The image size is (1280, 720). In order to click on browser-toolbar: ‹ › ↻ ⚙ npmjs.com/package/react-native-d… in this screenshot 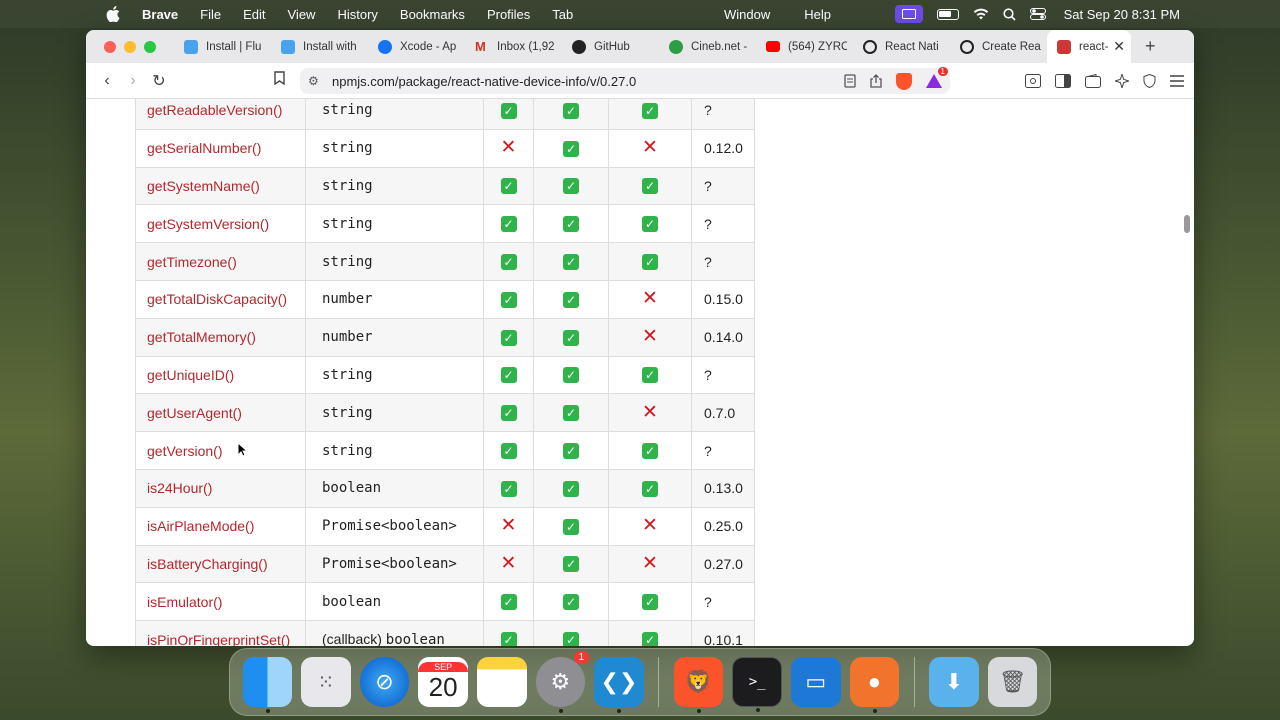, I will do `click(640, 81)`.